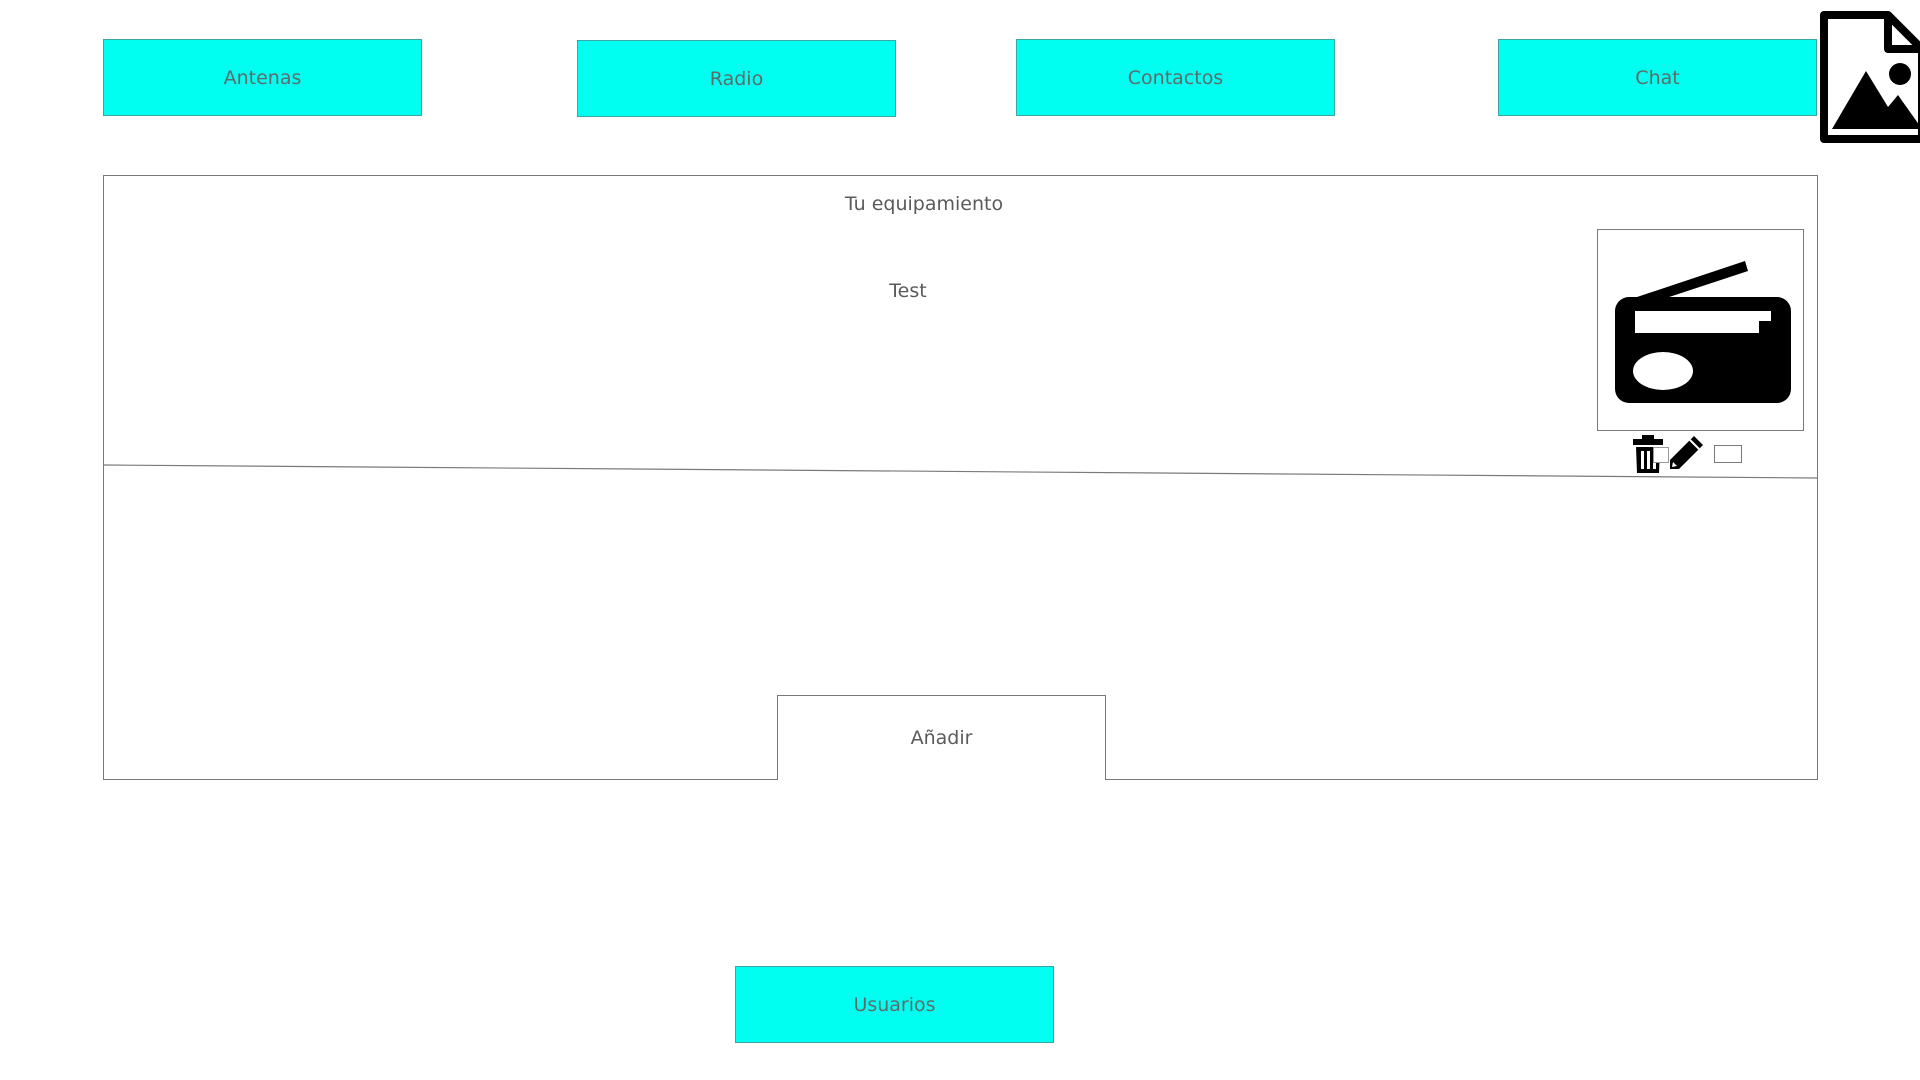 This screenshot has width=1920, height=1080. I want to click on usuarios-button: Usuarios, so click(894, 1004).